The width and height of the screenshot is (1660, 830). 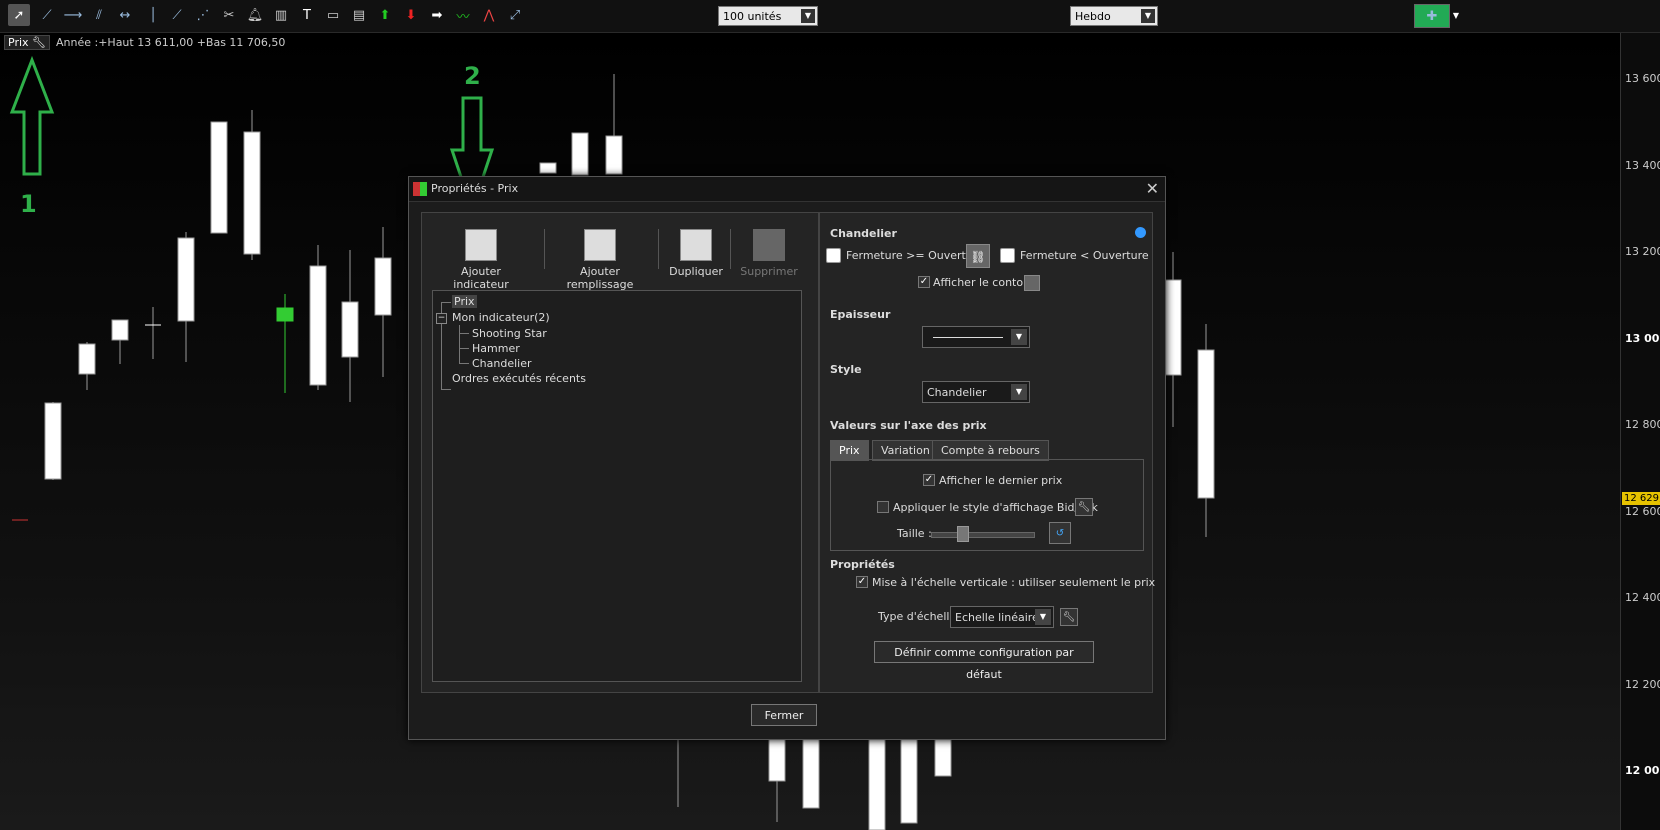 I want to click on text-tool-icon: T, so click(x=307, y=15).